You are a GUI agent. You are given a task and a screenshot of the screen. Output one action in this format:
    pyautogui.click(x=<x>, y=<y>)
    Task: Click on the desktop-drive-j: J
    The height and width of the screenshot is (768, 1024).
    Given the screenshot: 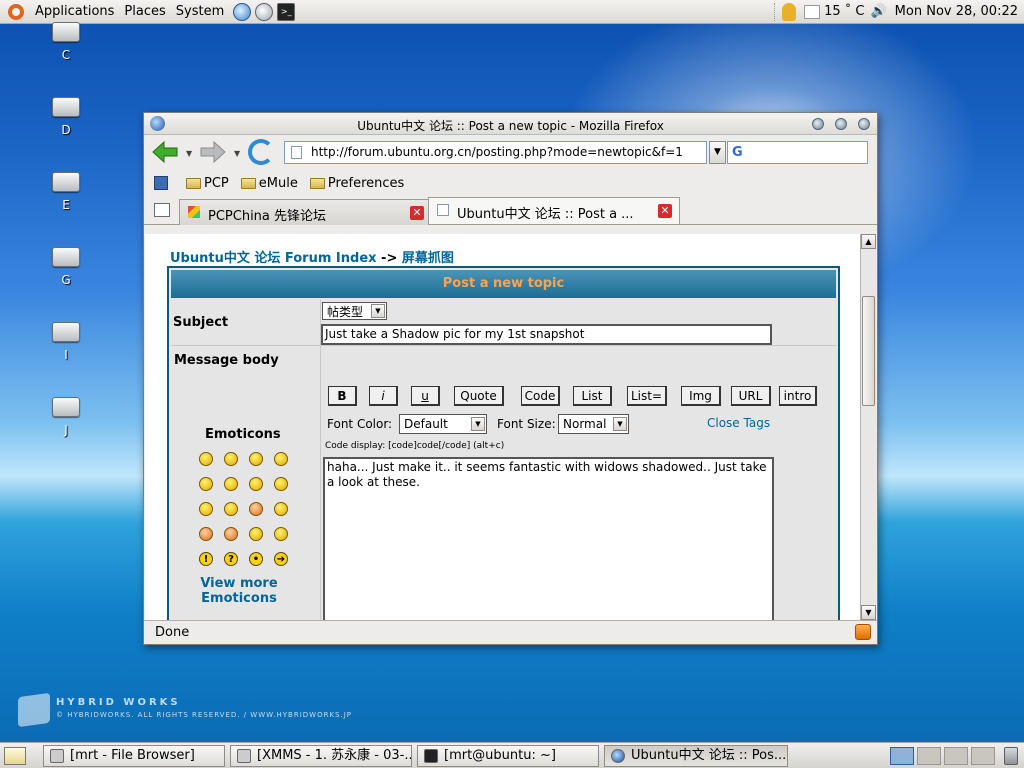 What is the action you would take?
    pyautogui.click(x=66, y=417)
    